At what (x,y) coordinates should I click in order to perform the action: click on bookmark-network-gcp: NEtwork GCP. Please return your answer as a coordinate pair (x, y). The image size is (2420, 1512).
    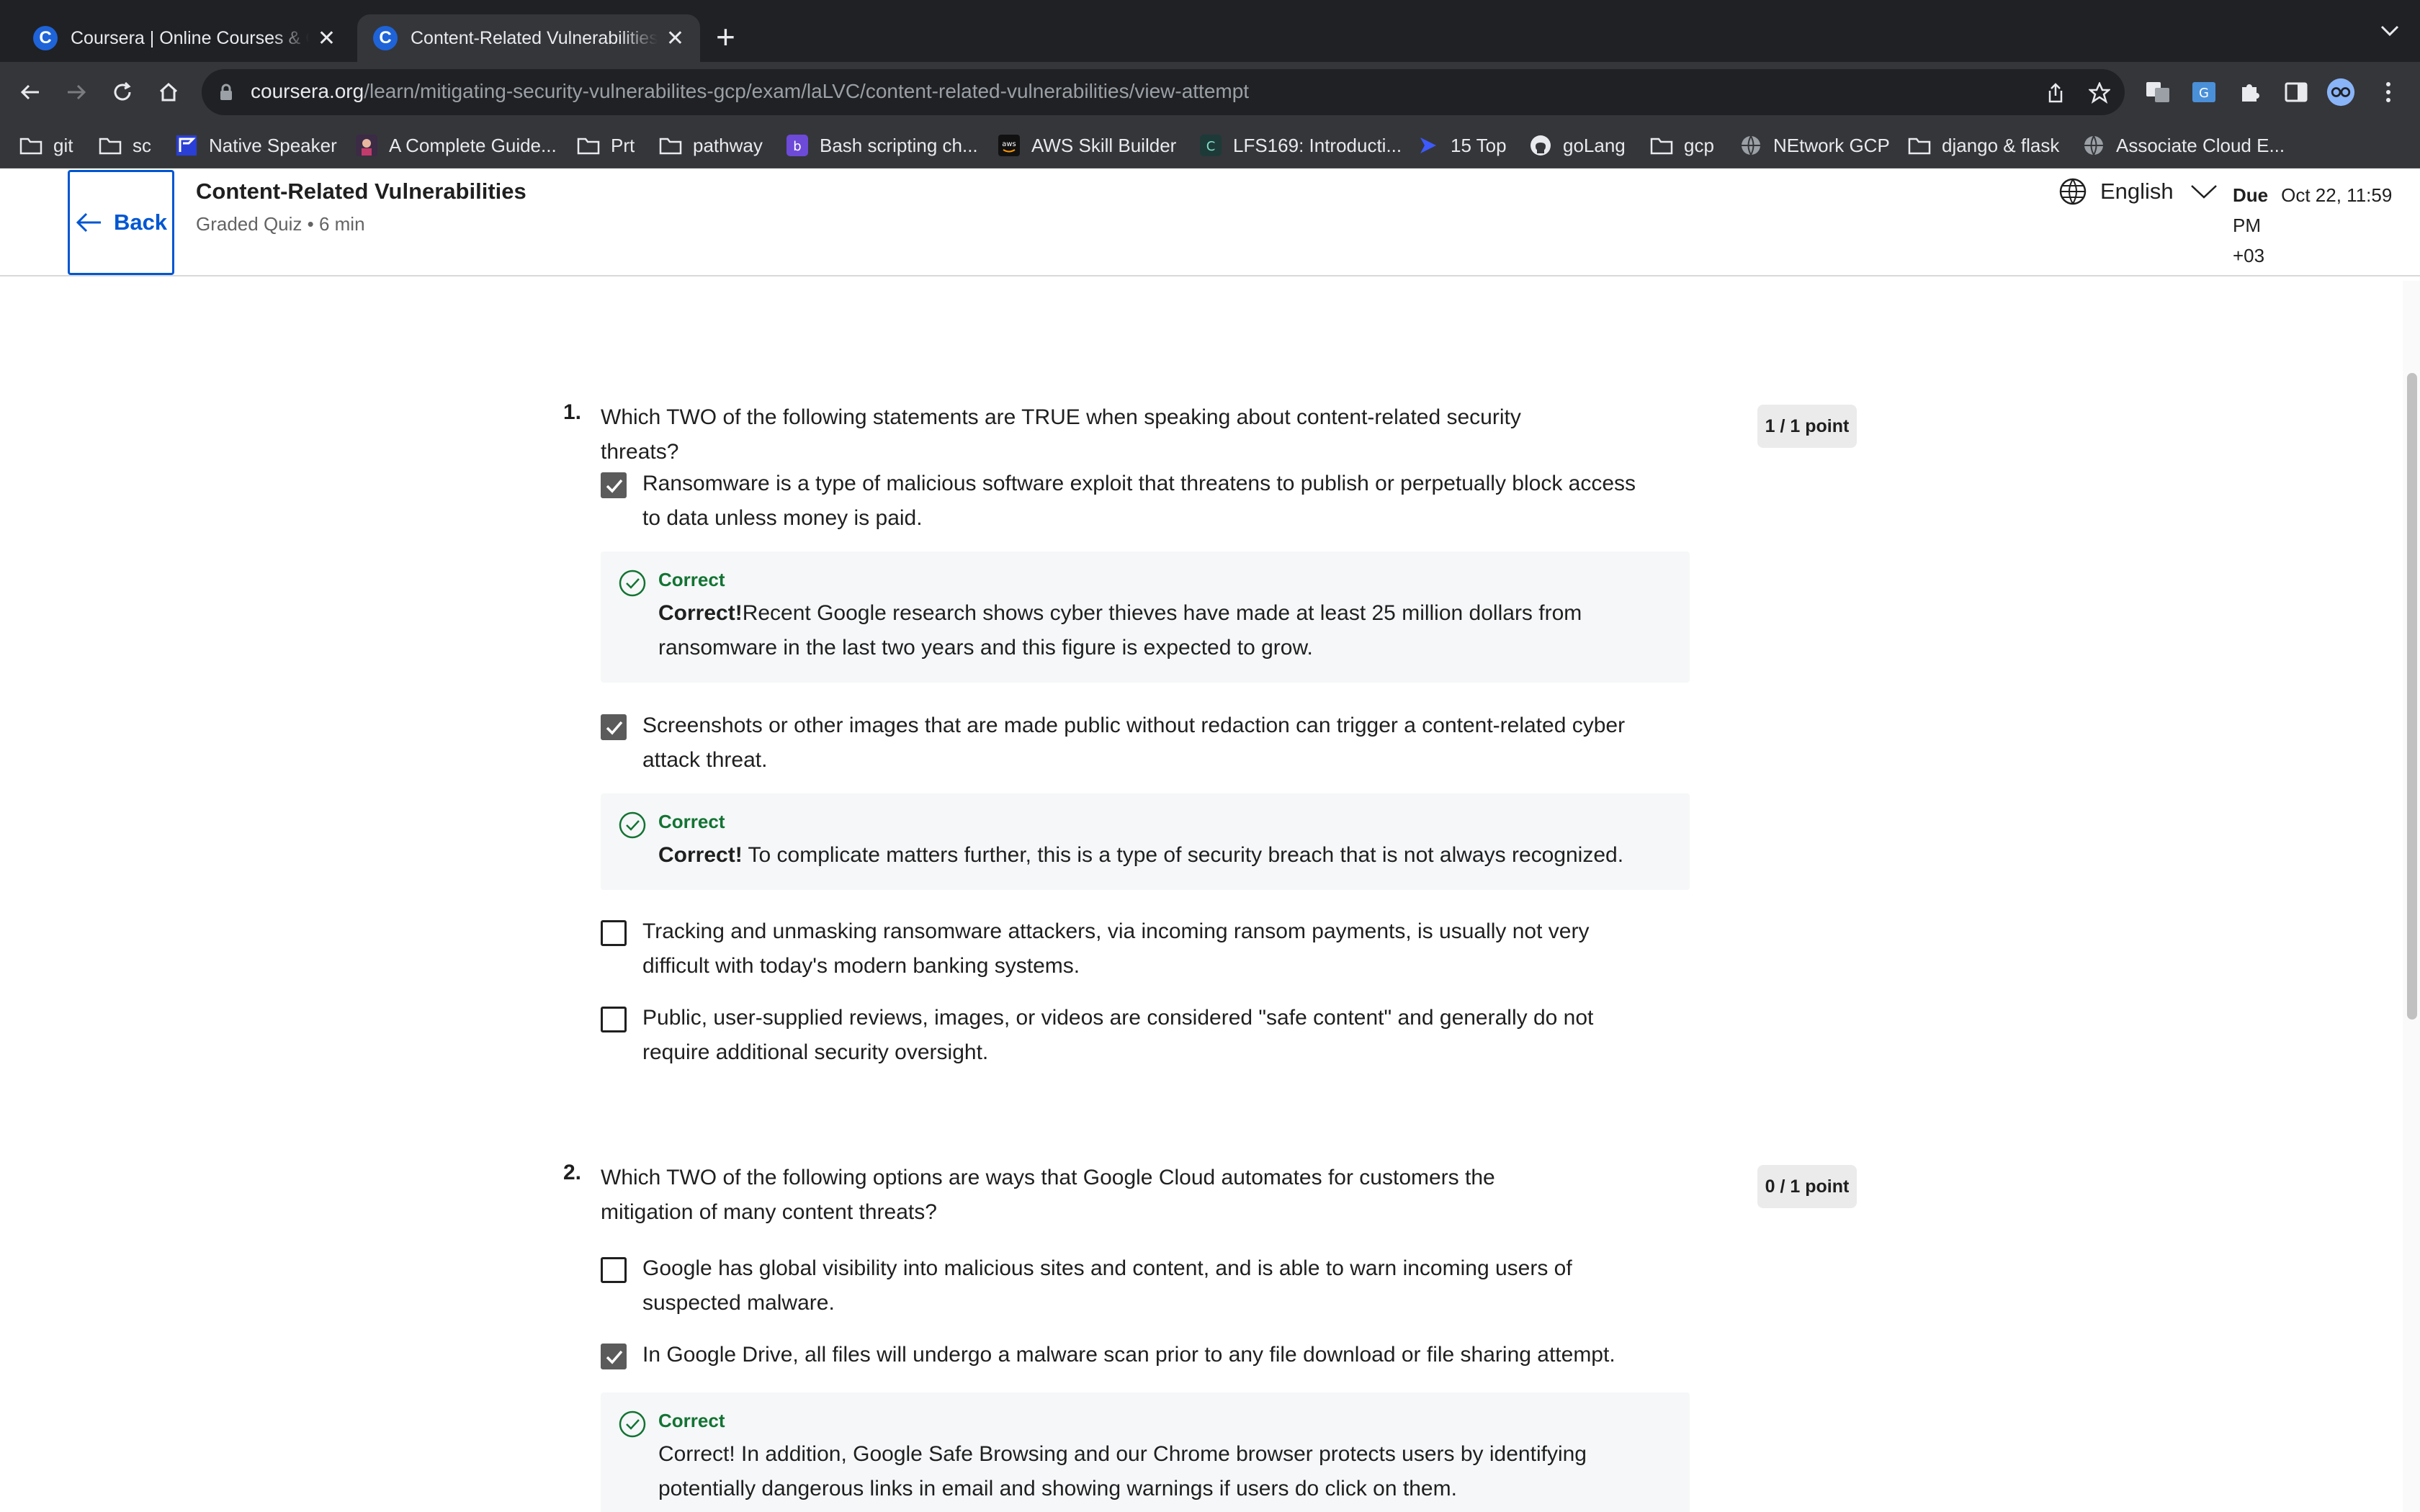
    Looking at the image, I should click on (1814, 145).